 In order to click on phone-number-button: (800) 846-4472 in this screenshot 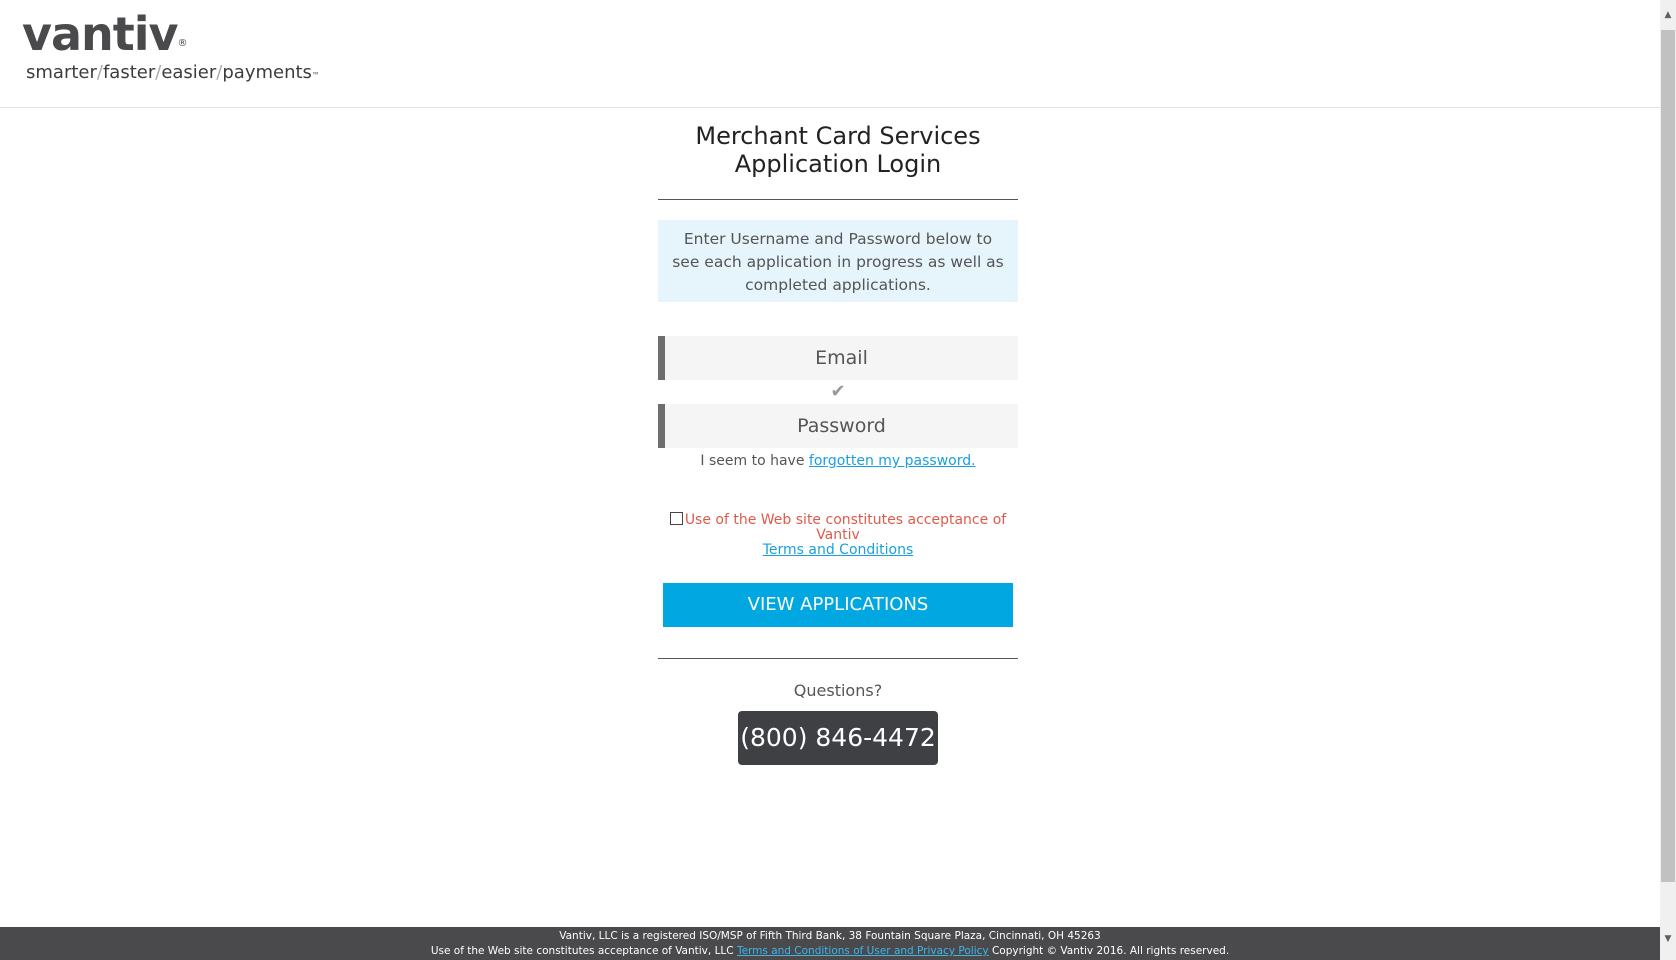, I will do `click(838, 738)`.